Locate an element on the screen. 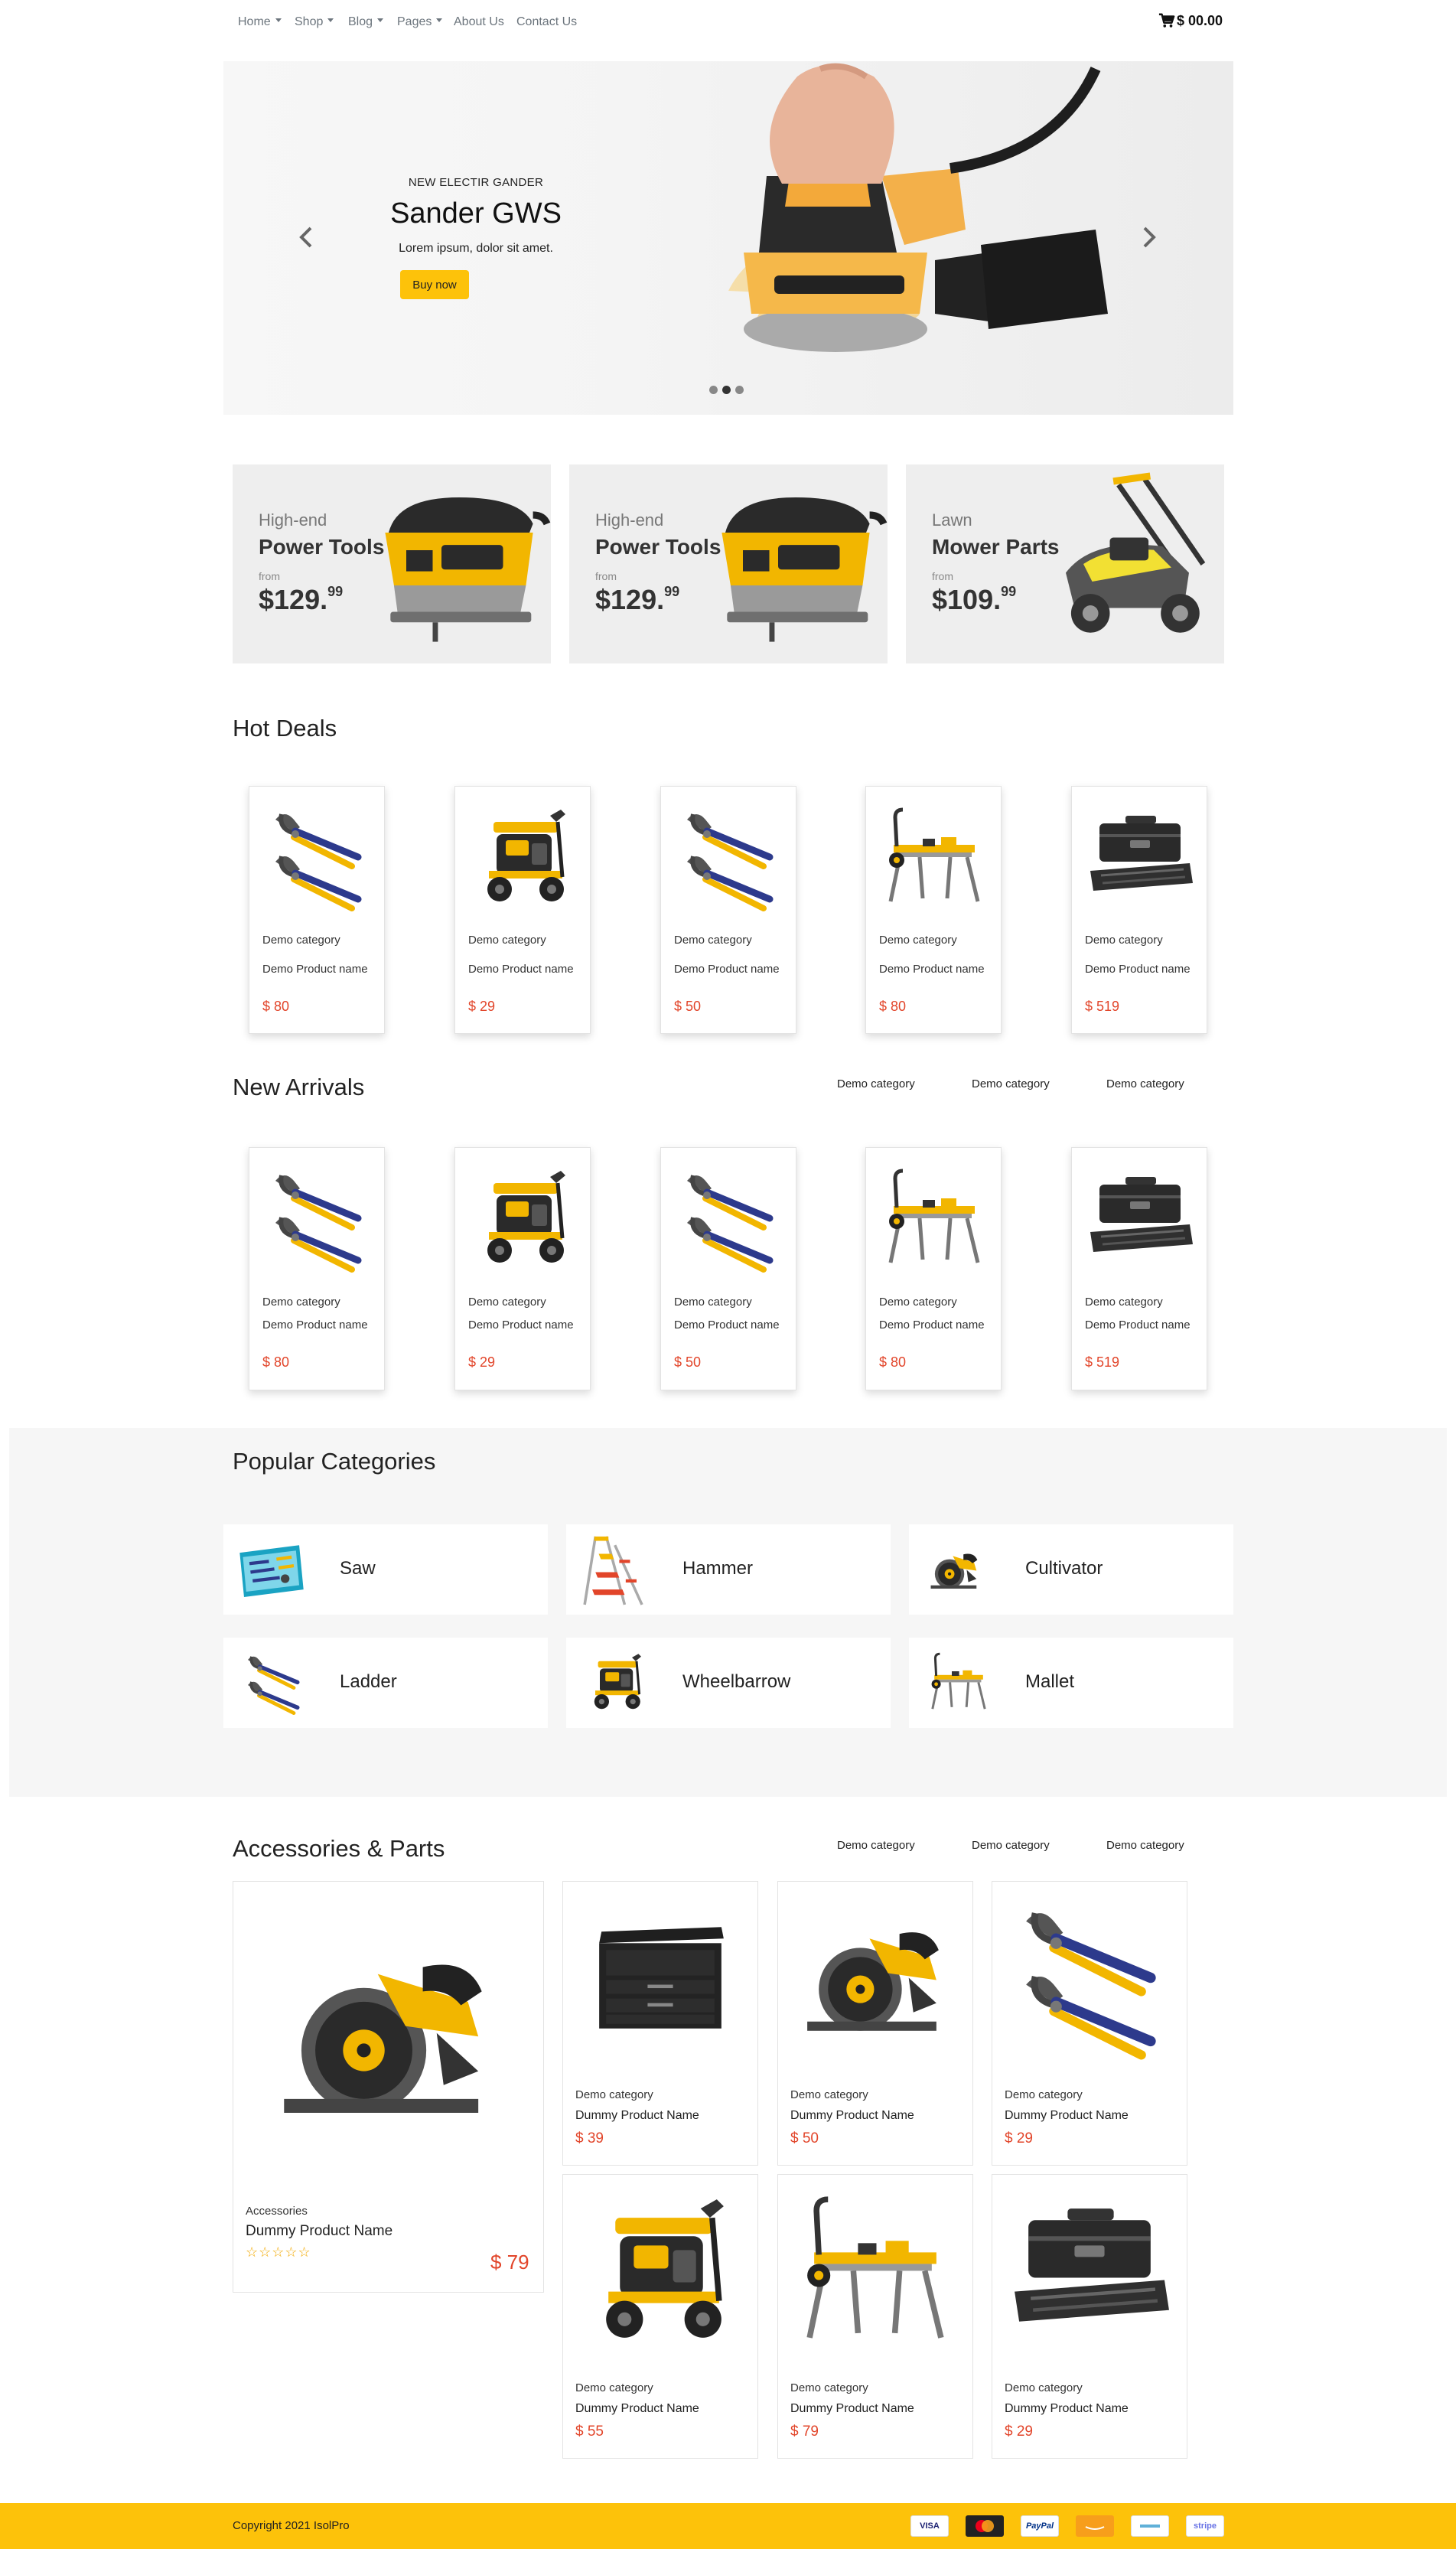 The width and height of the screenshot is (1456, 2549). accessory-card: Demo category Dummy Product Name $ 50 is located at coordinates (875, 2023).